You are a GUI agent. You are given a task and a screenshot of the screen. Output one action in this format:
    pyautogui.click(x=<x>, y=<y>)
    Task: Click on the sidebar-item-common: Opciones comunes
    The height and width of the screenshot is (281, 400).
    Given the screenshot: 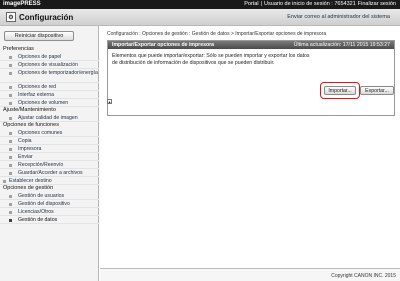 What is the action you would take?
    pyautogui.click(x=49, y=133)
    